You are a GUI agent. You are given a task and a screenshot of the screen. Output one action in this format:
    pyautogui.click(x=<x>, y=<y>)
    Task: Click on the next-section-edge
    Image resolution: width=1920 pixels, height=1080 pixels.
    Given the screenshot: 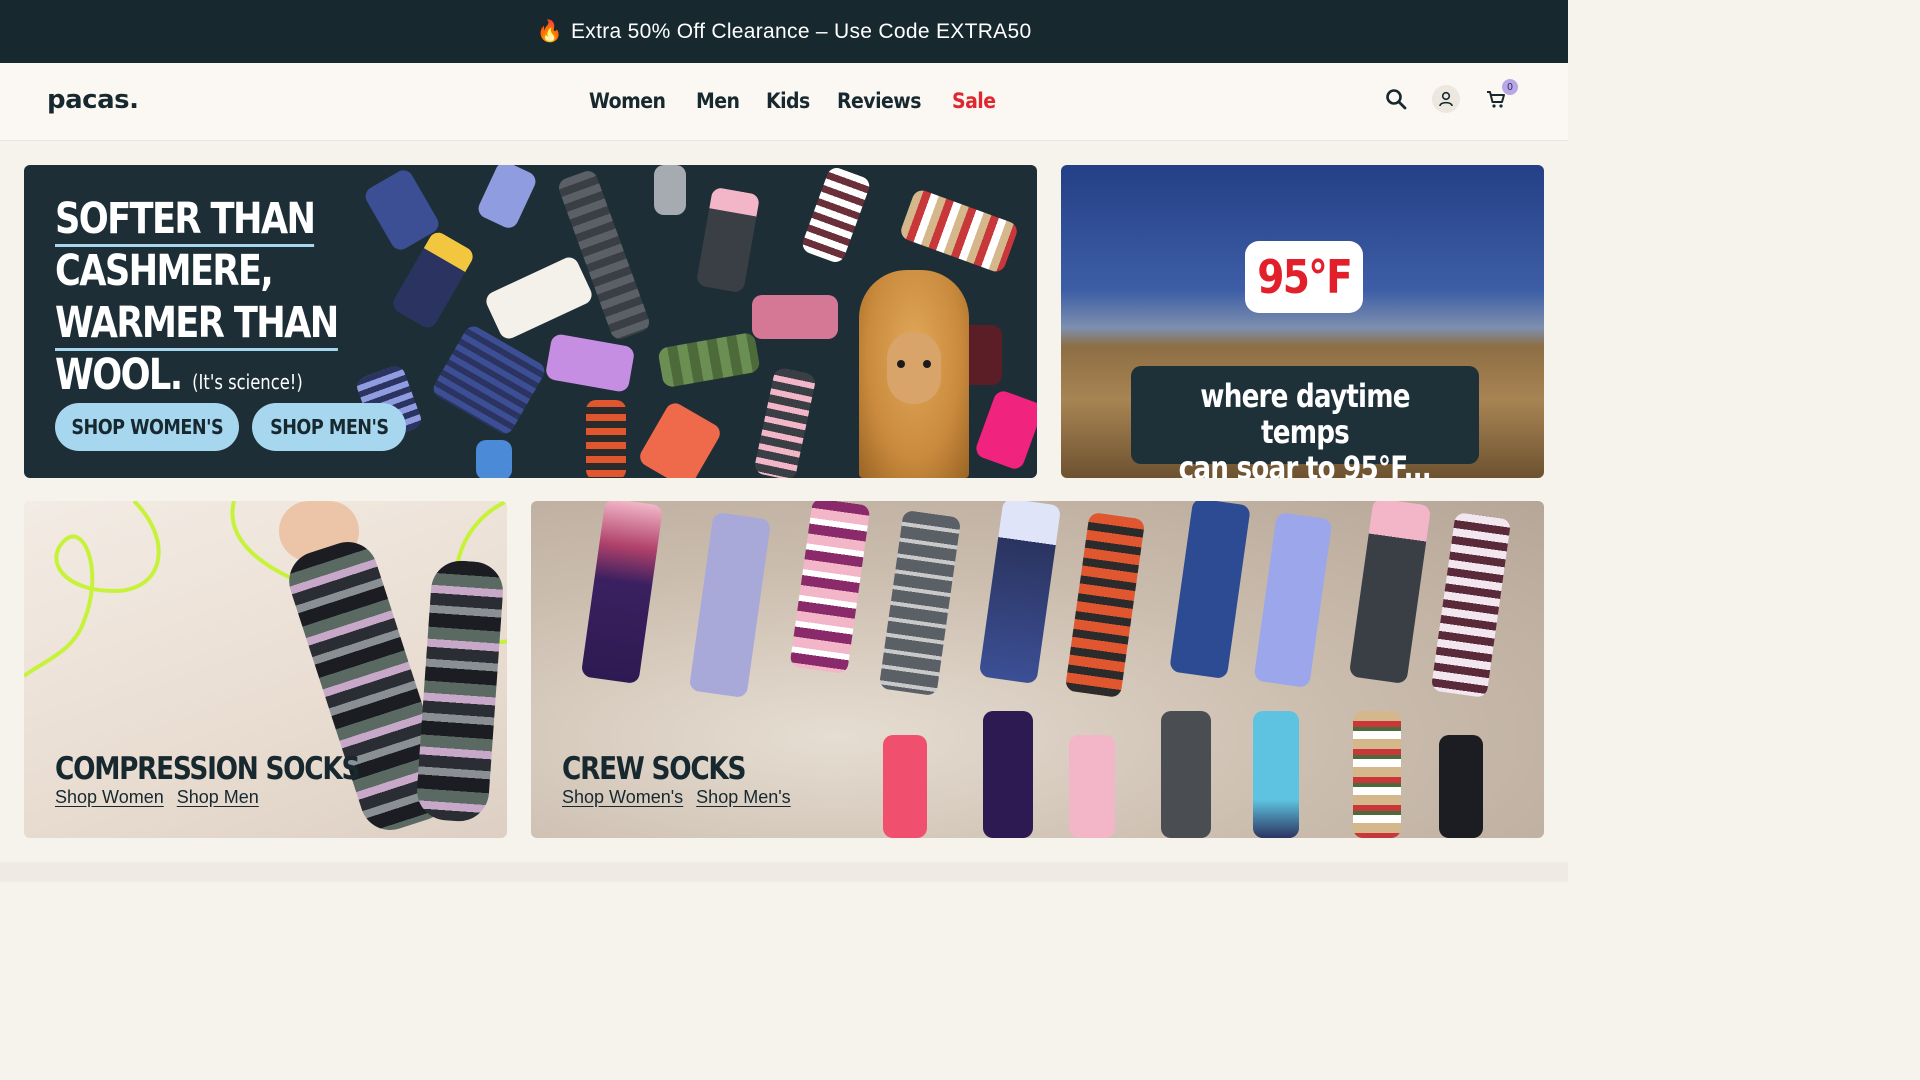 What is the action you would take?
    pyautogui.click(x=784, y=872)
    